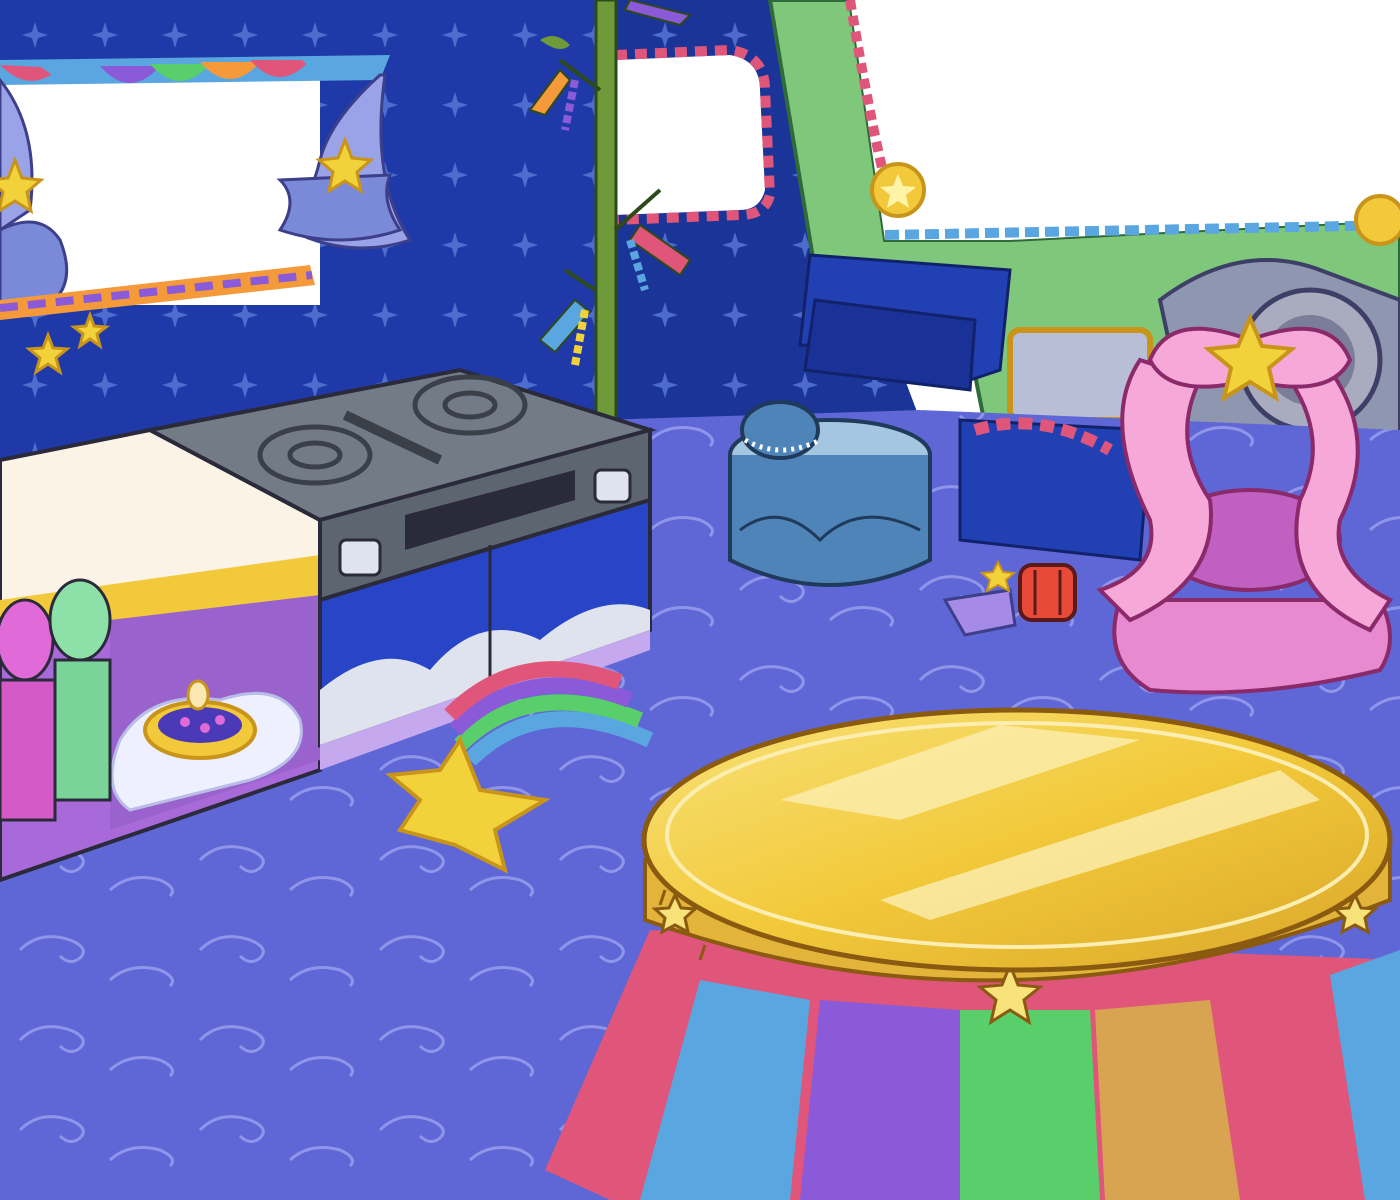  Describe the element at coordinates (28, 710) in the screenshot. I see `pink-tassel` at that location.